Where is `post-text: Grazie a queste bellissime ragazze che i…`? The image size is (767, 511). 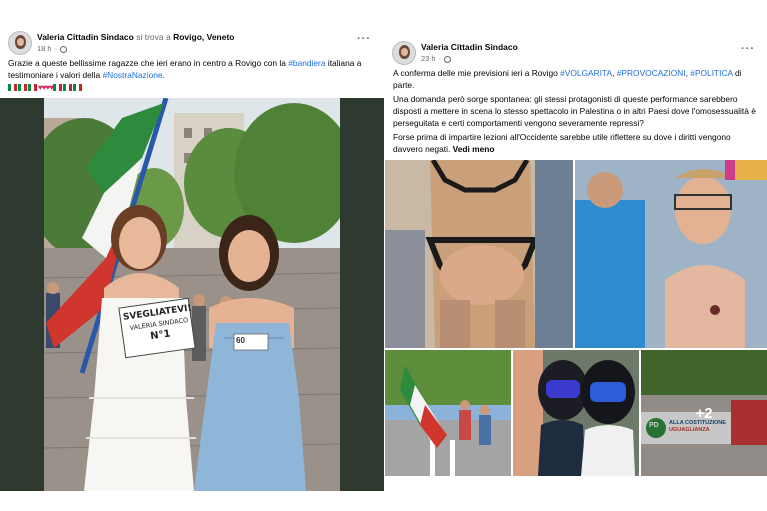
post-text: Grazie a queste bellissime ragazze che i… is located at coordinates (192, 69).